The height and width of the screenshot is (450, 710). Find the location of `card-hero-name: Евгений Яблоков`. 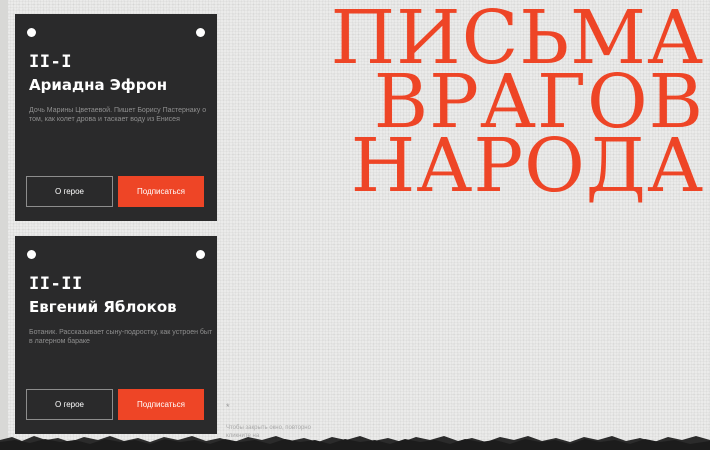

card-hero-name: Евгений Яблоков is located at coordinates (103, 307).